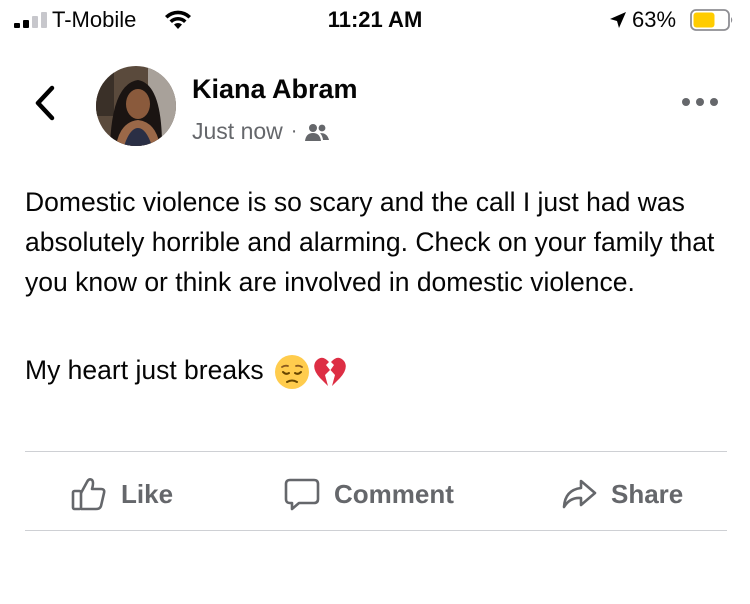  I want to click on more-options-icon, so click(700, 102).